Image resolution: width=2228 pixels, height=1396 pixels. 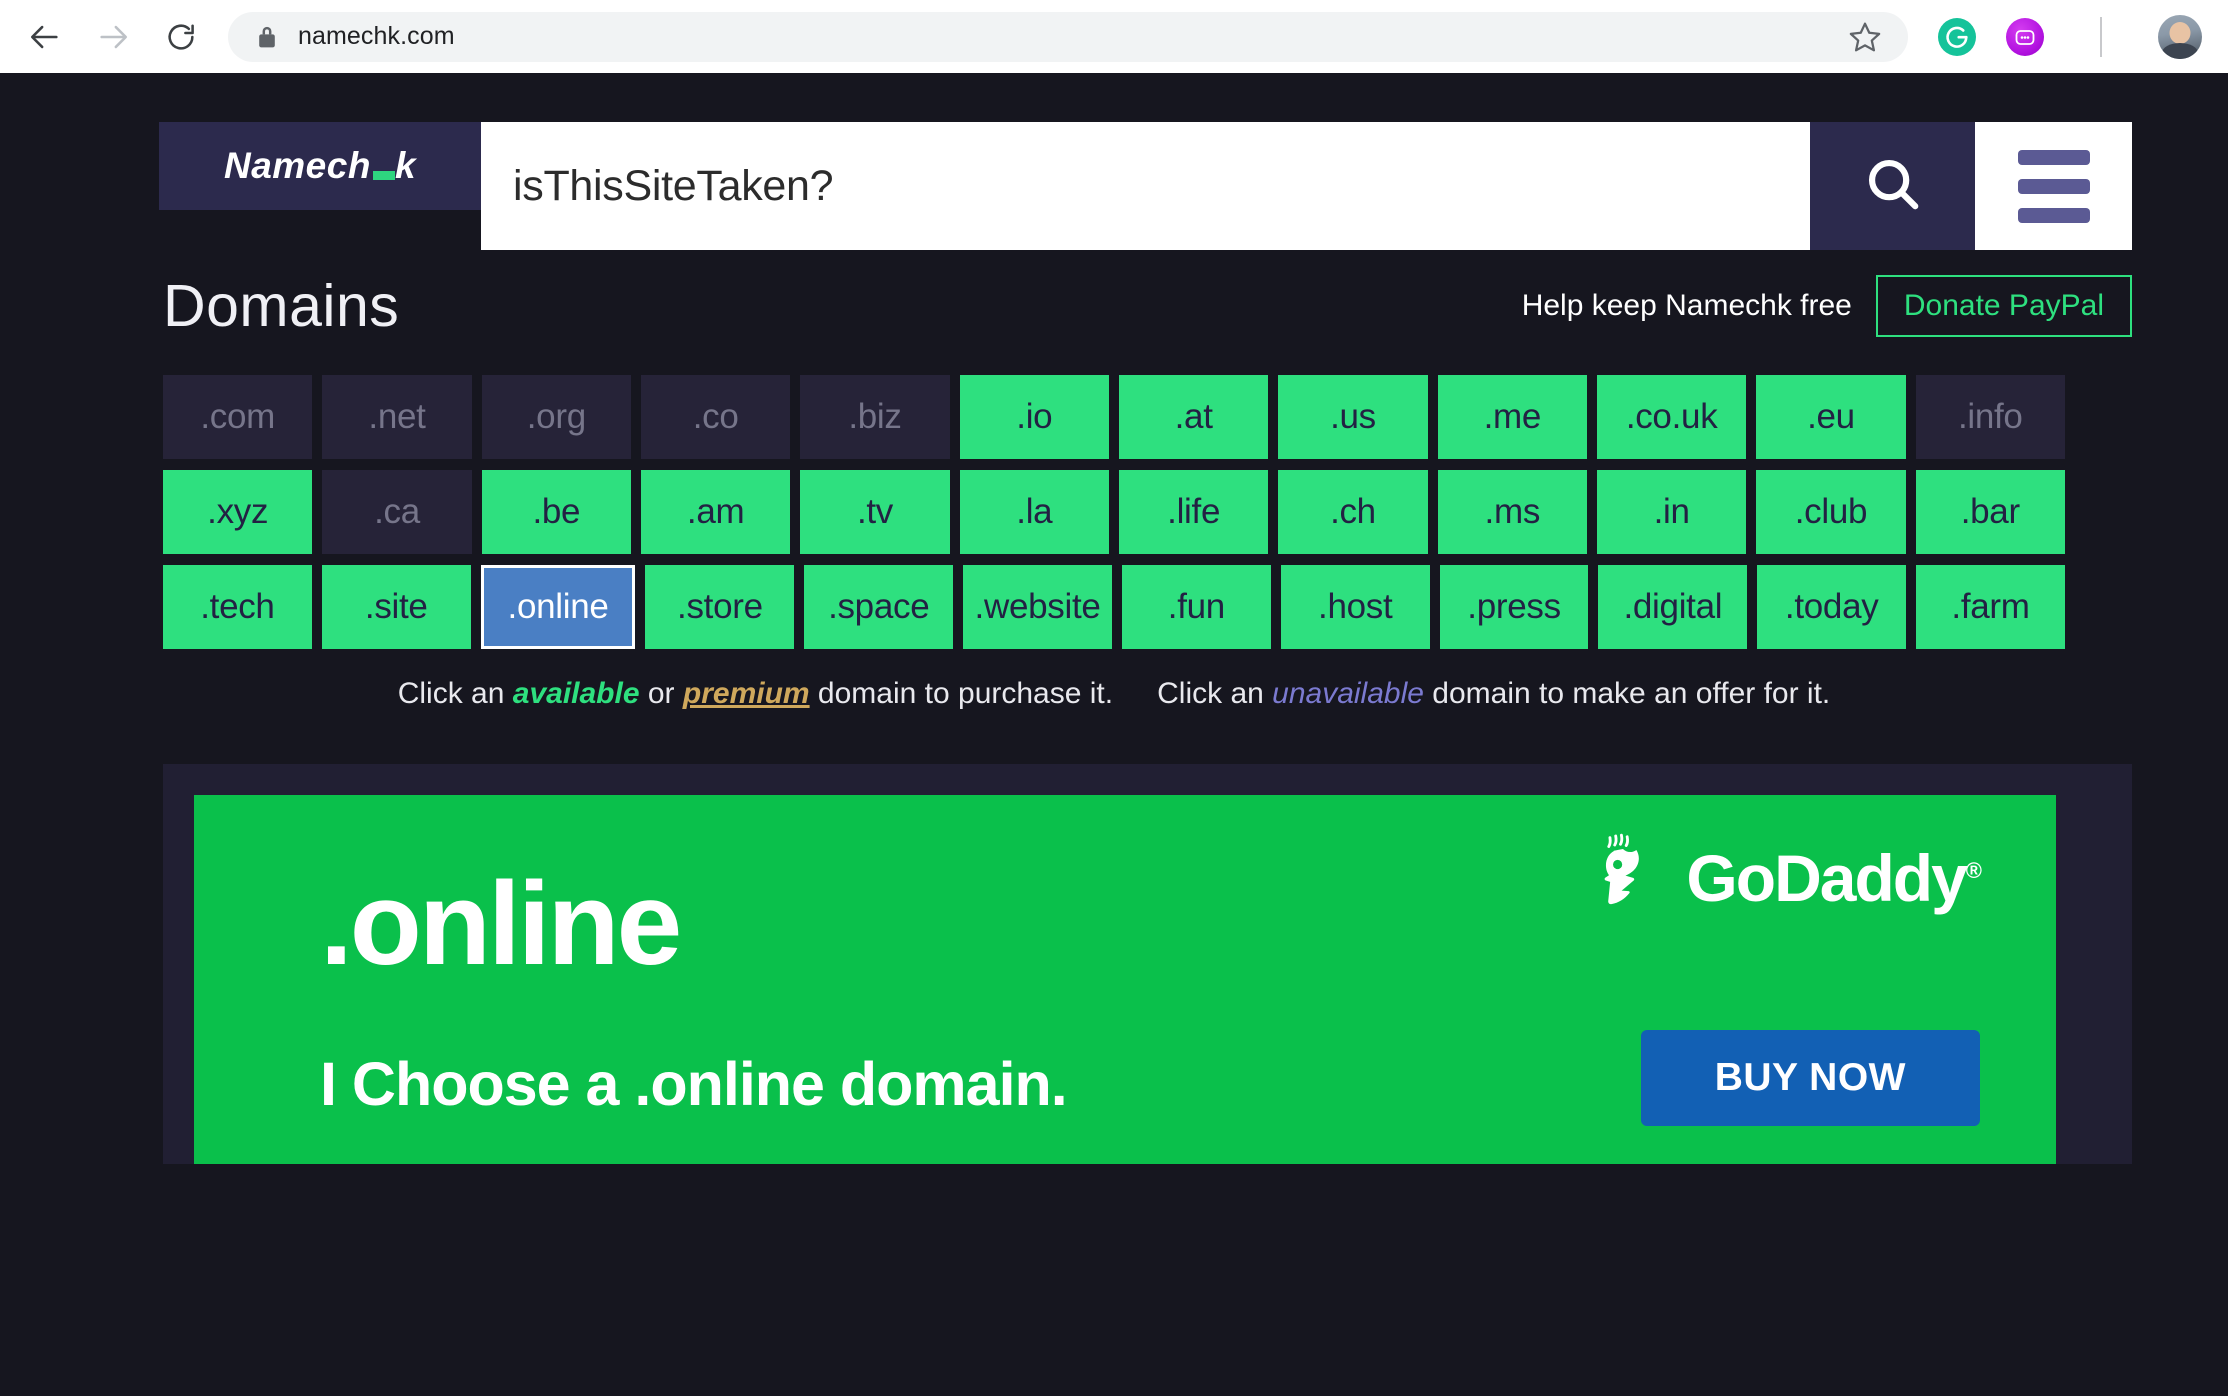 I want to click on domain-tile-label: .info, so click(x=1990, y=416).